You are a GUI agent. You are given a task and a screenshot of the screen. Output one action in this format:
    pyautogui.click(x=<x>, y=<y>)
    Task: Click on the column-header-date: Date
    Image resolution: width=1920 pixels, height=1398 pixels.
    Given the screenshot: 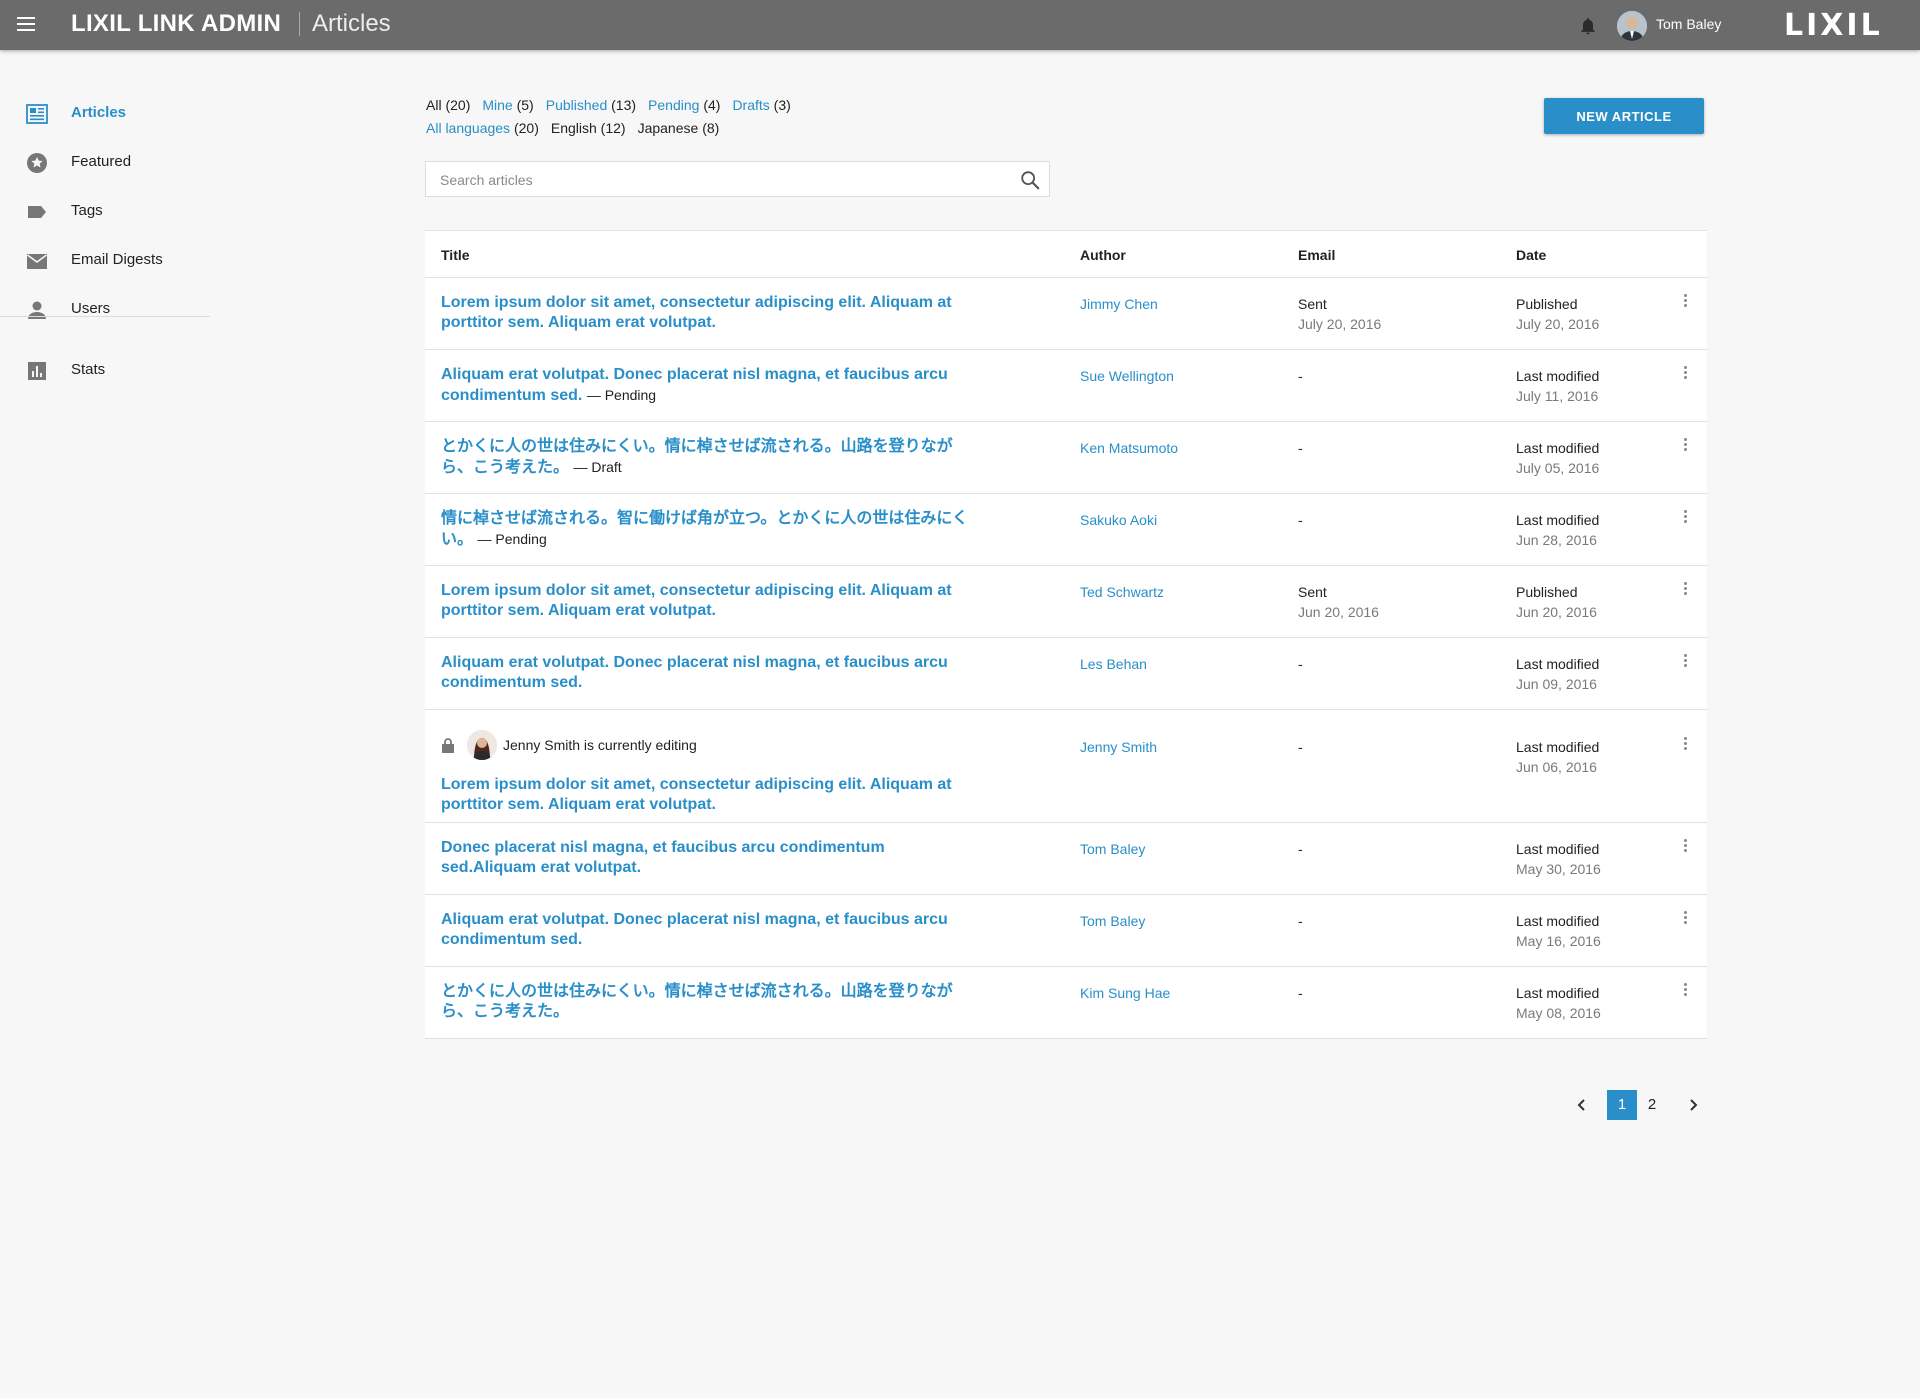 What is the action you would take?
    pyautogui.click(x=1531, y=255)
    